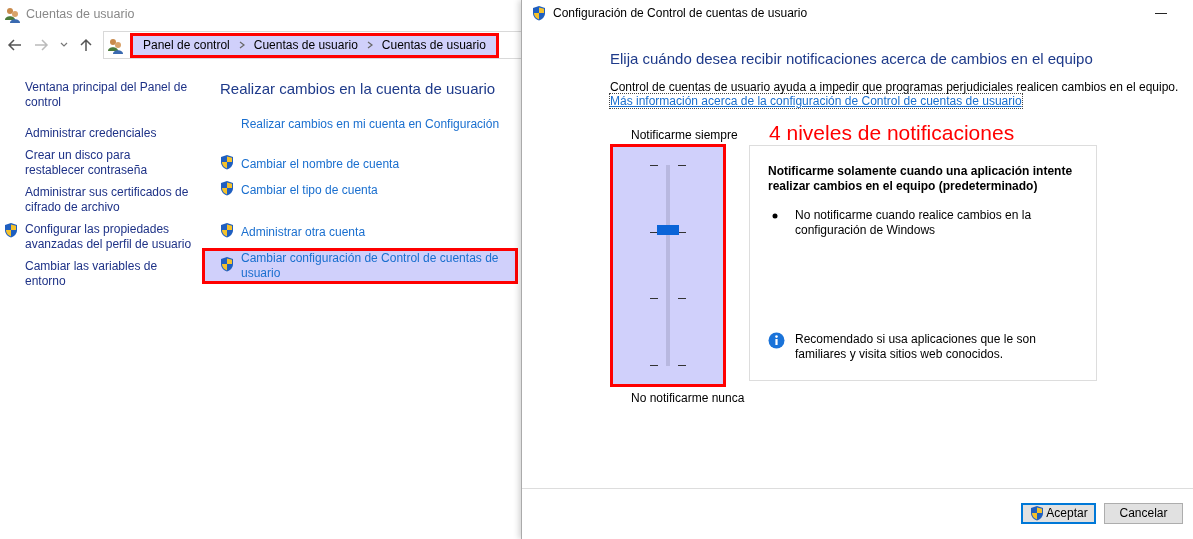 The height and width of the screenshot is (539, 1193). I want to click on description-text: Control de cuentas de usuario ayuda a impedir que programas perjudiciales realicen cambios en el equipo., so click(895, 87).